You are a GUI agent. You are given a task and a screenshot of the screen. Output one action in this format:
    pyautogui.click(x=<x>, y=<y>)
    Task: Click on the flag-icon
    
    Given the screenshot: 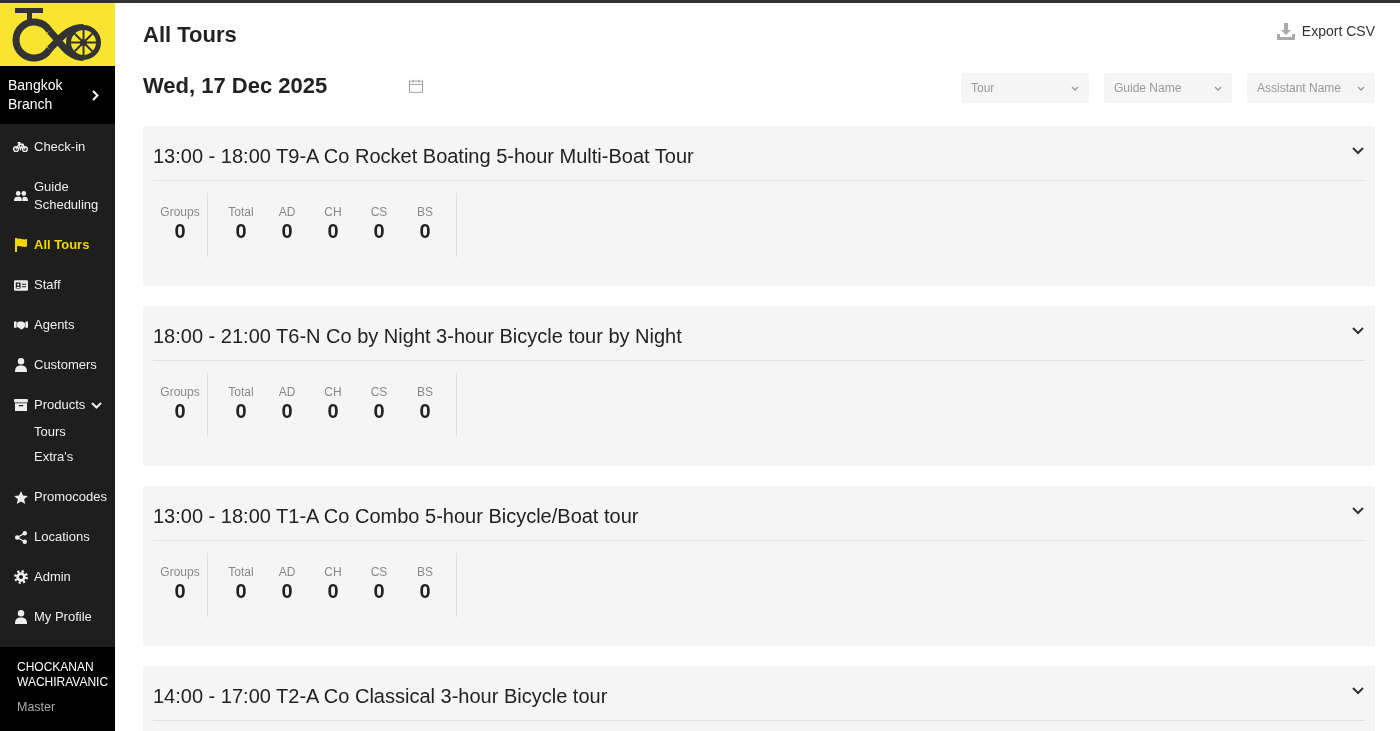 What is the action you would take?
    pyautogui.click(x=20, y=245)
    